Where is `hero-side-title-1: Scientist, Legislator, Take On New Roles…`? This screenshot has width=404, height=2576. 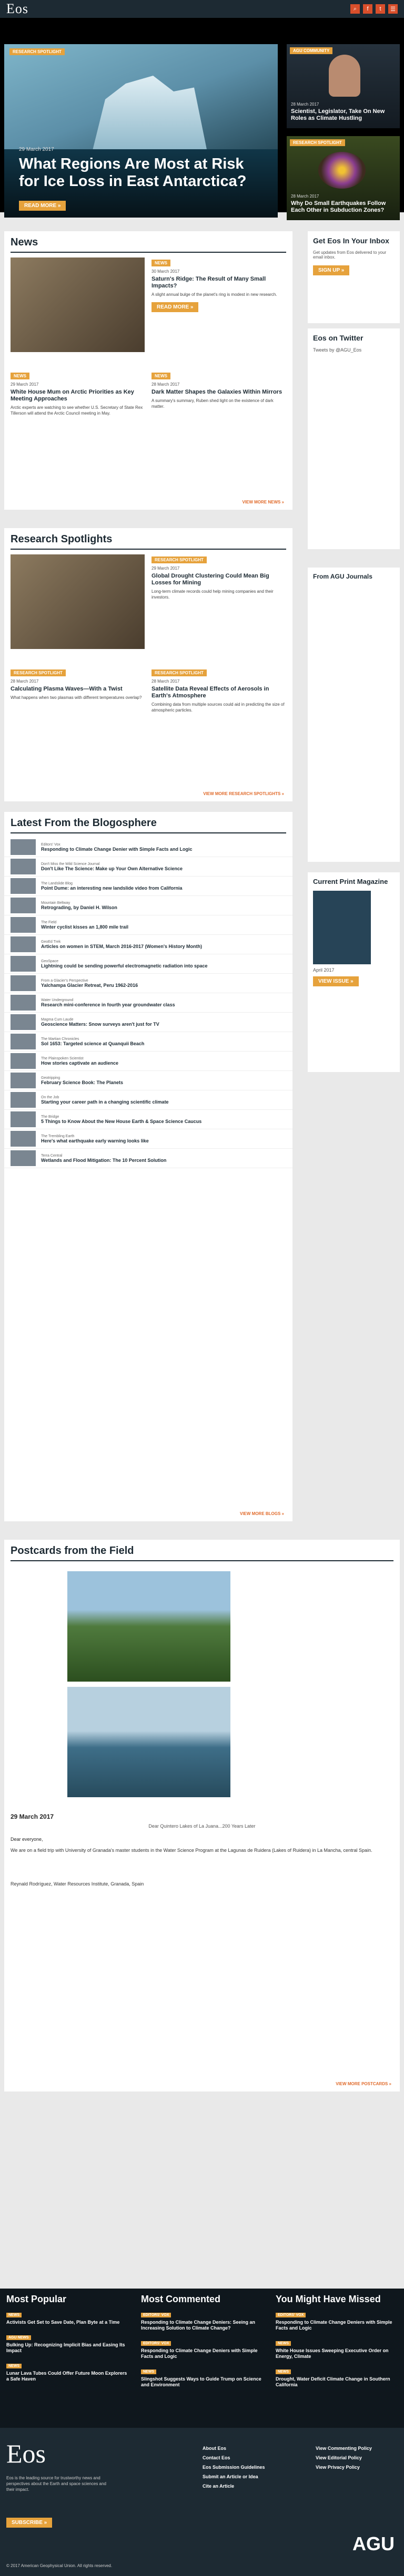
hero-side-title-1: Scientist, Legislator, Take On New Roles… is located at coordinates (343, 115).